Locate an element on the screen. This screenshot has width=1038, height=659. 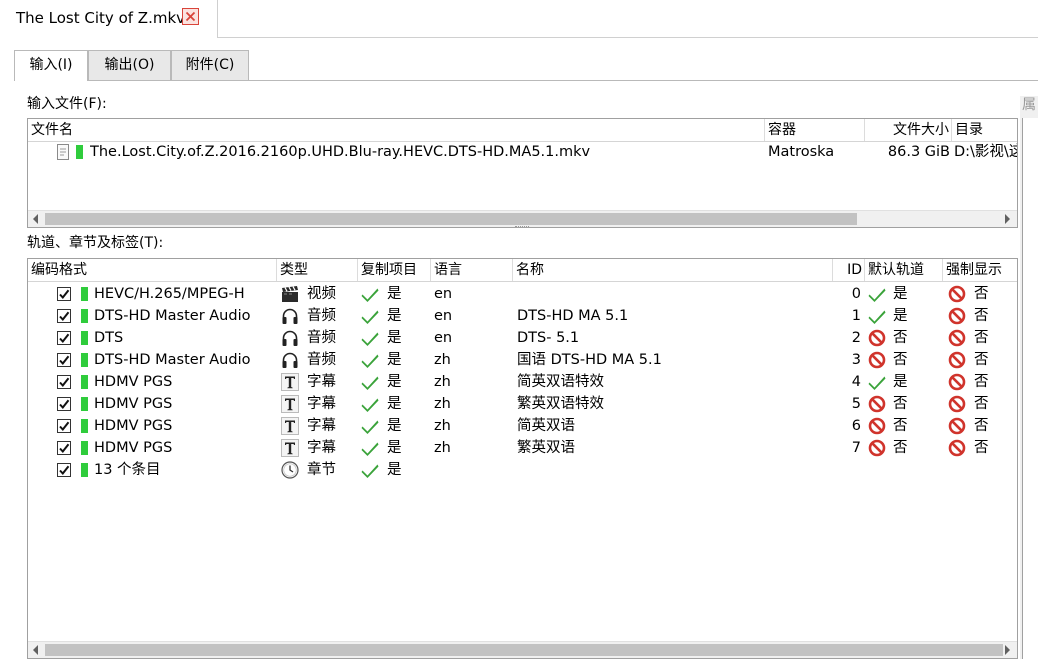
track-default: 是 is located at coordinates (900, 382).